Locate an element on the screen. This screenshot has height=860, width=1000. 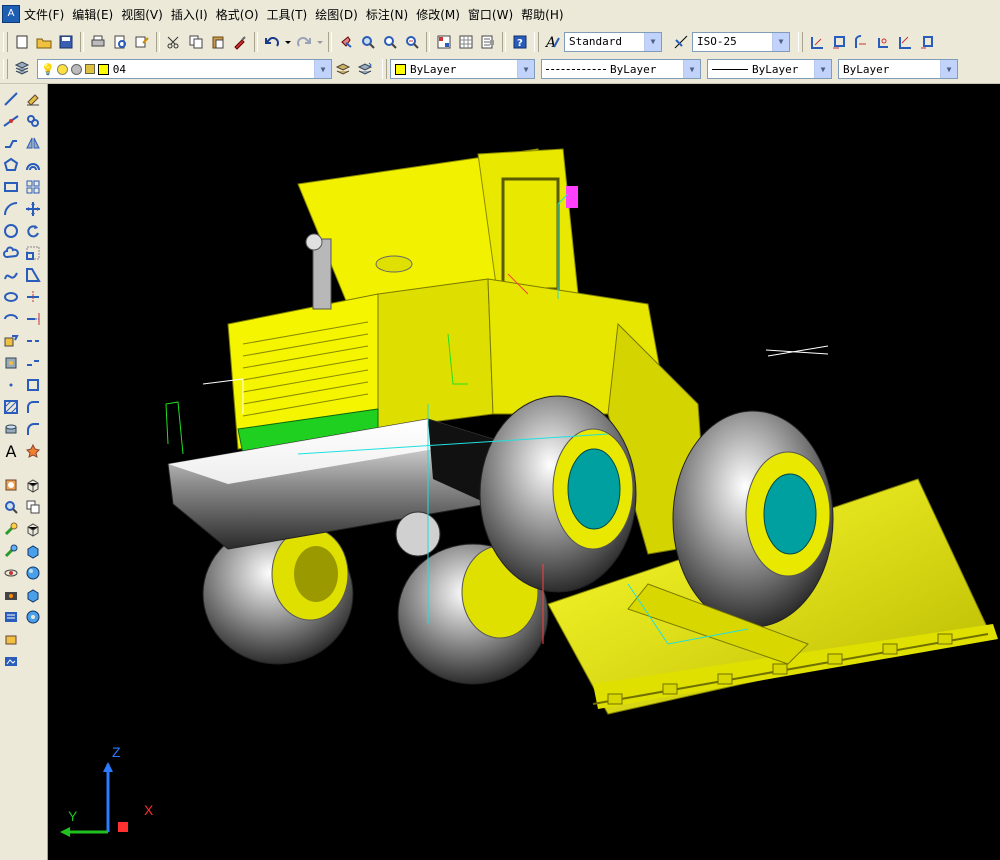
break-button is located at coordinates (33, 341).